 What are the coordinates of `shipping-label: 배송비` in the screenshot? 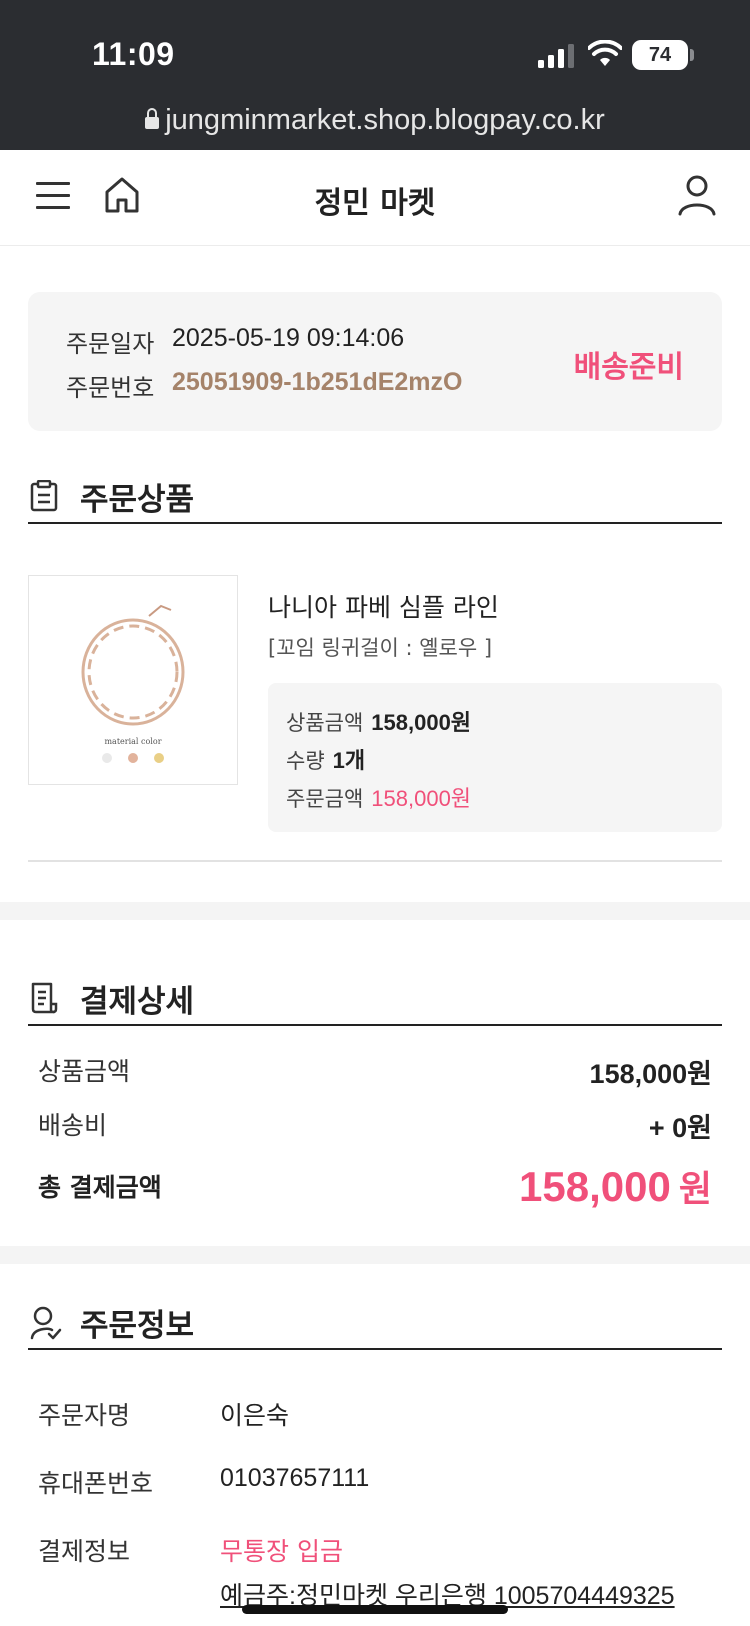 It's located at (73, 1125).